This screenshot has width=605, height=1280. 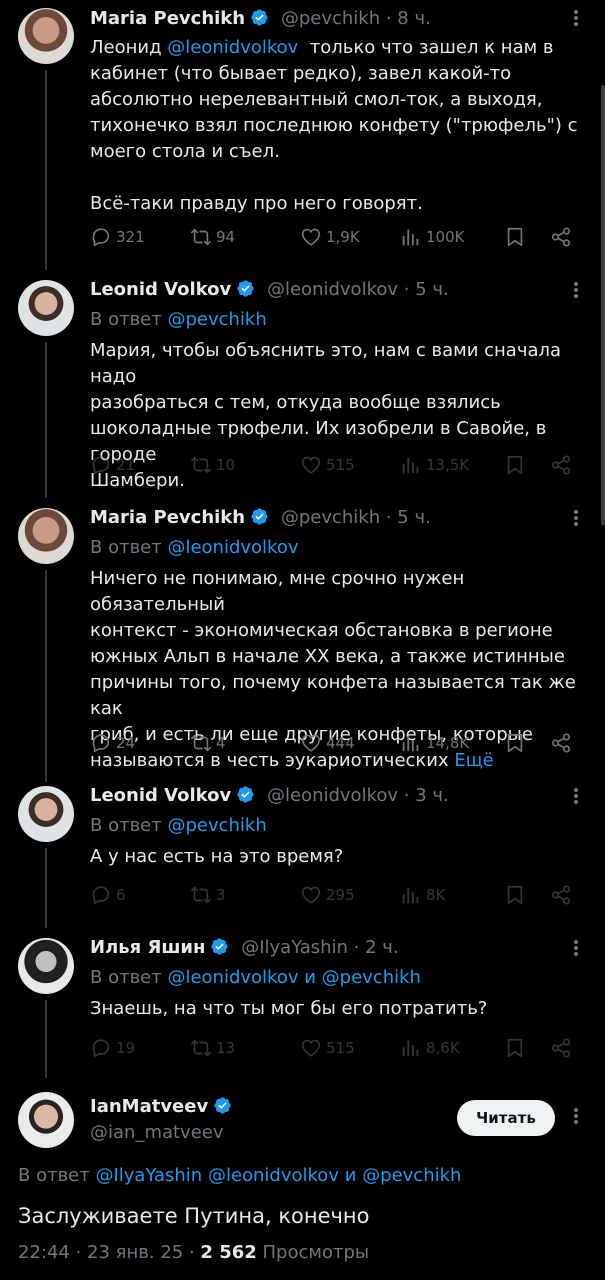 I want to click on reply-button: 19, so click(x=112, y=1048).